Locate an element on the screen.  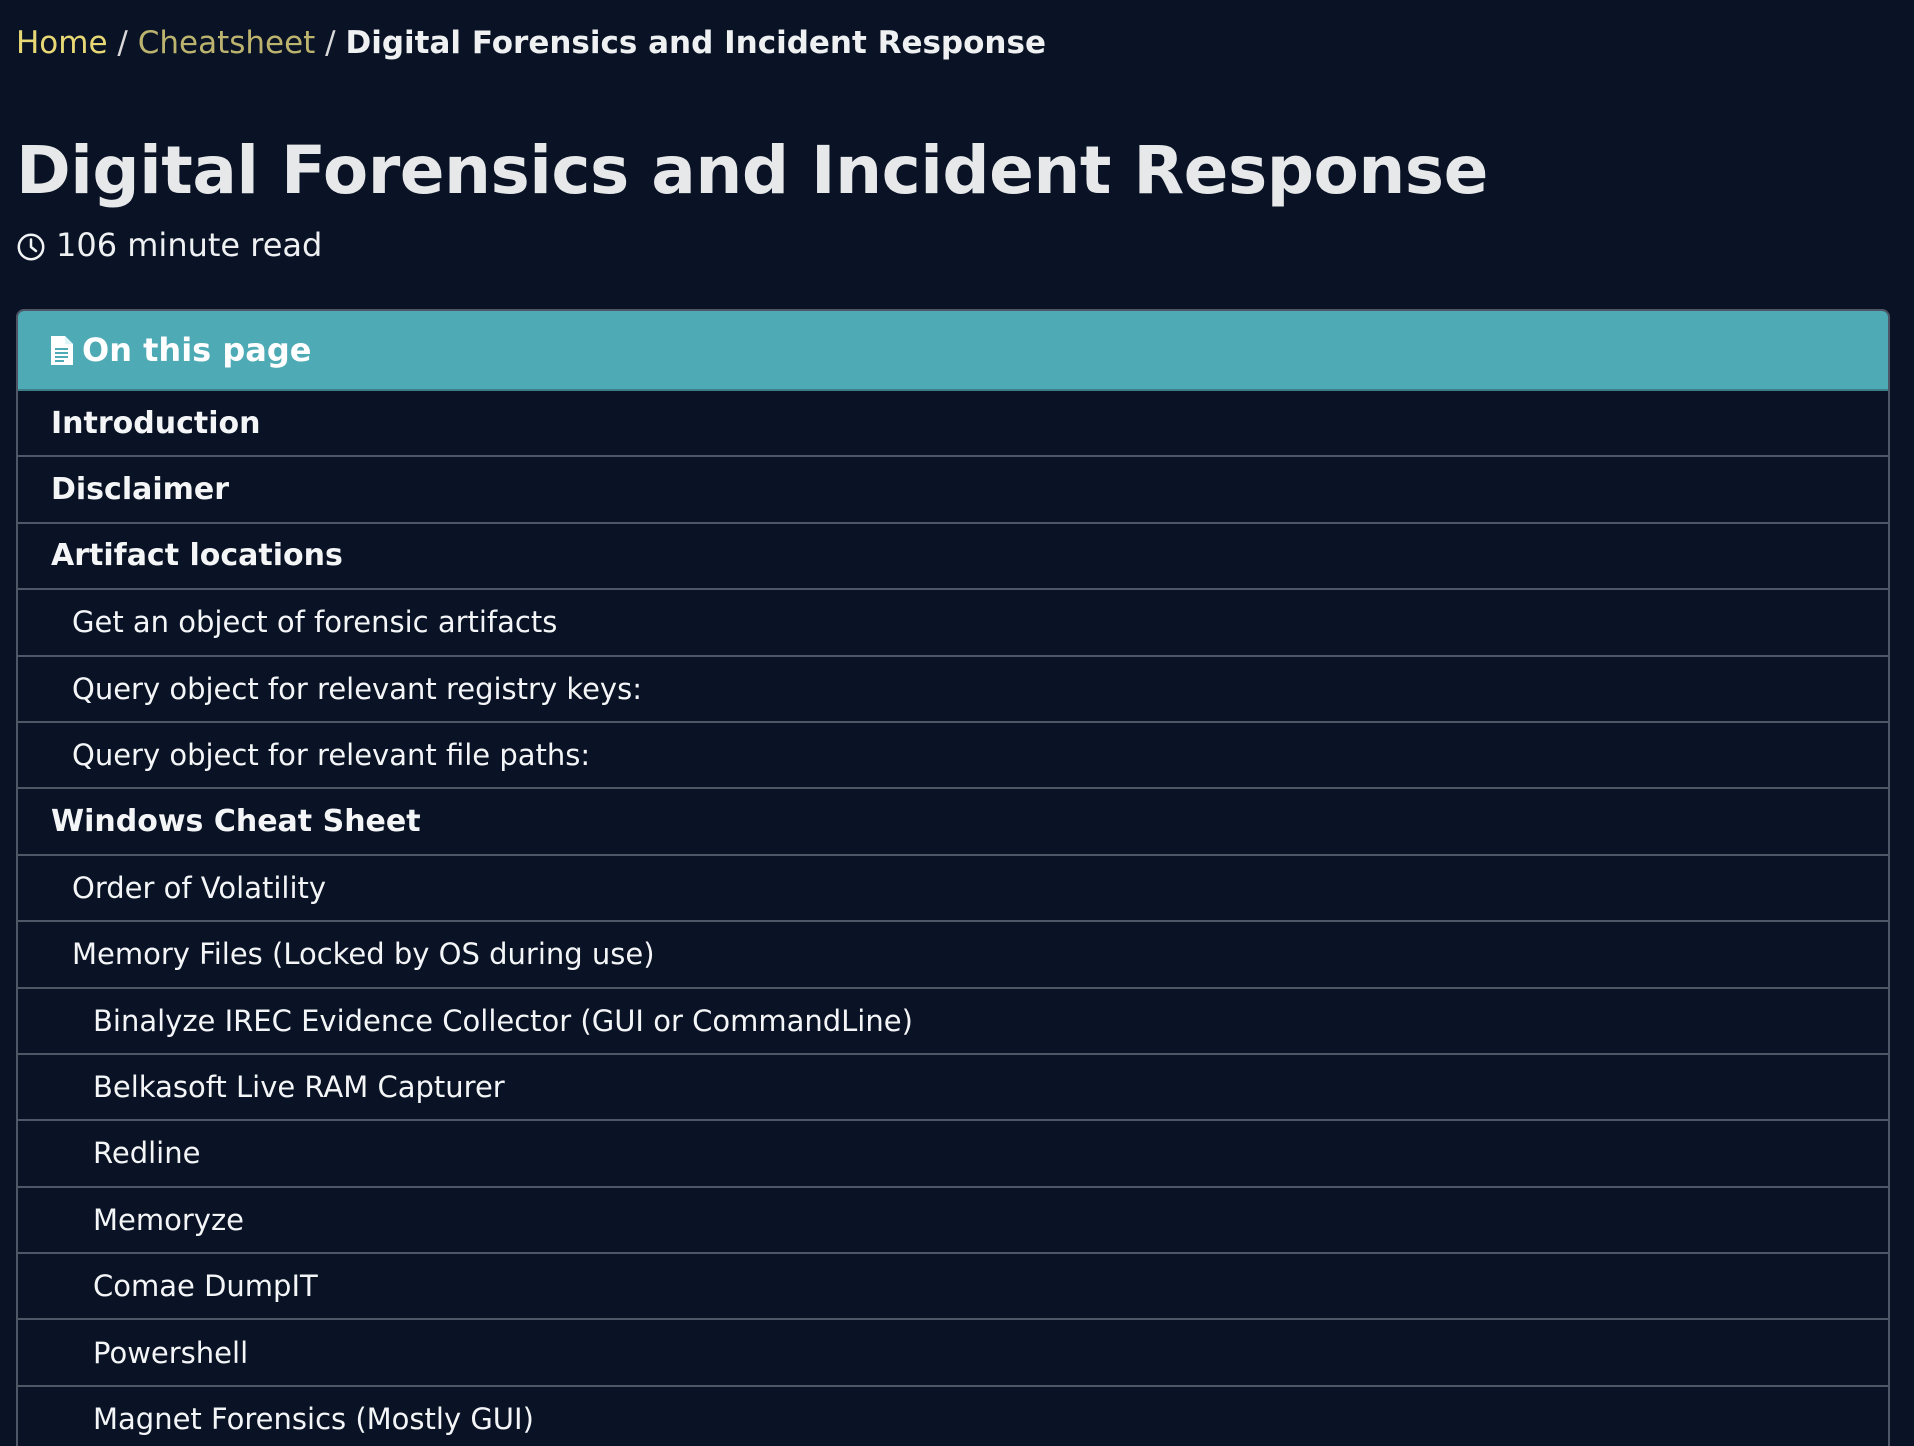
toc-link-redline: Redline is located at coordinates (953, 1154).